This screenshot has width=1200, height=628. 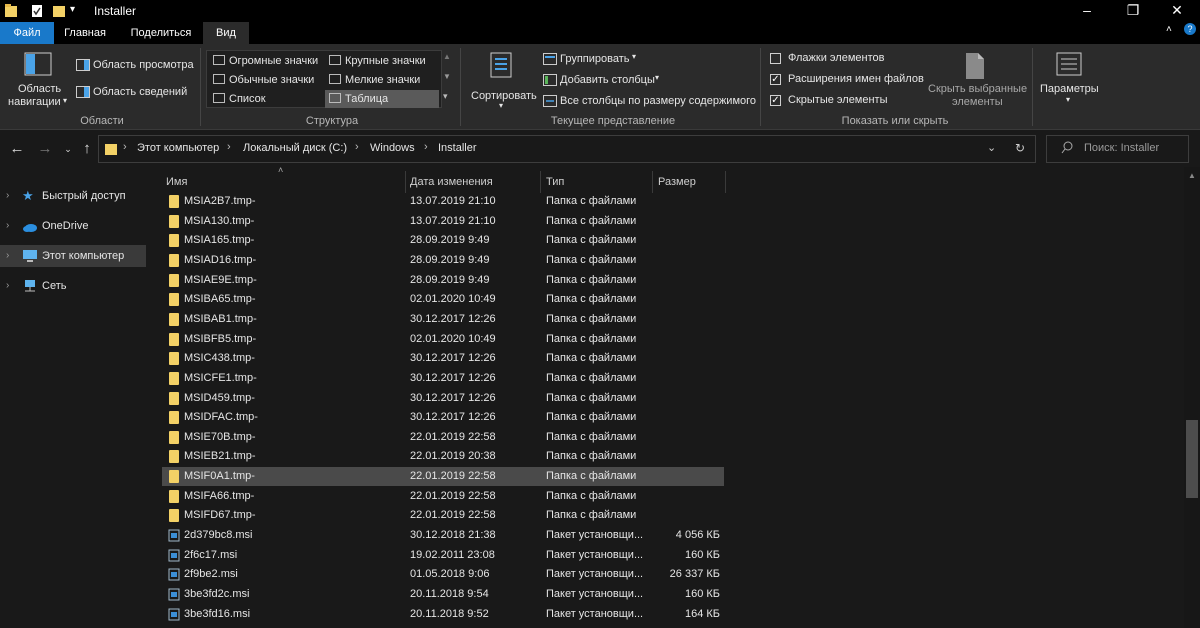 I want to click on column-header-size: Размер, so click(x=691, y=182).